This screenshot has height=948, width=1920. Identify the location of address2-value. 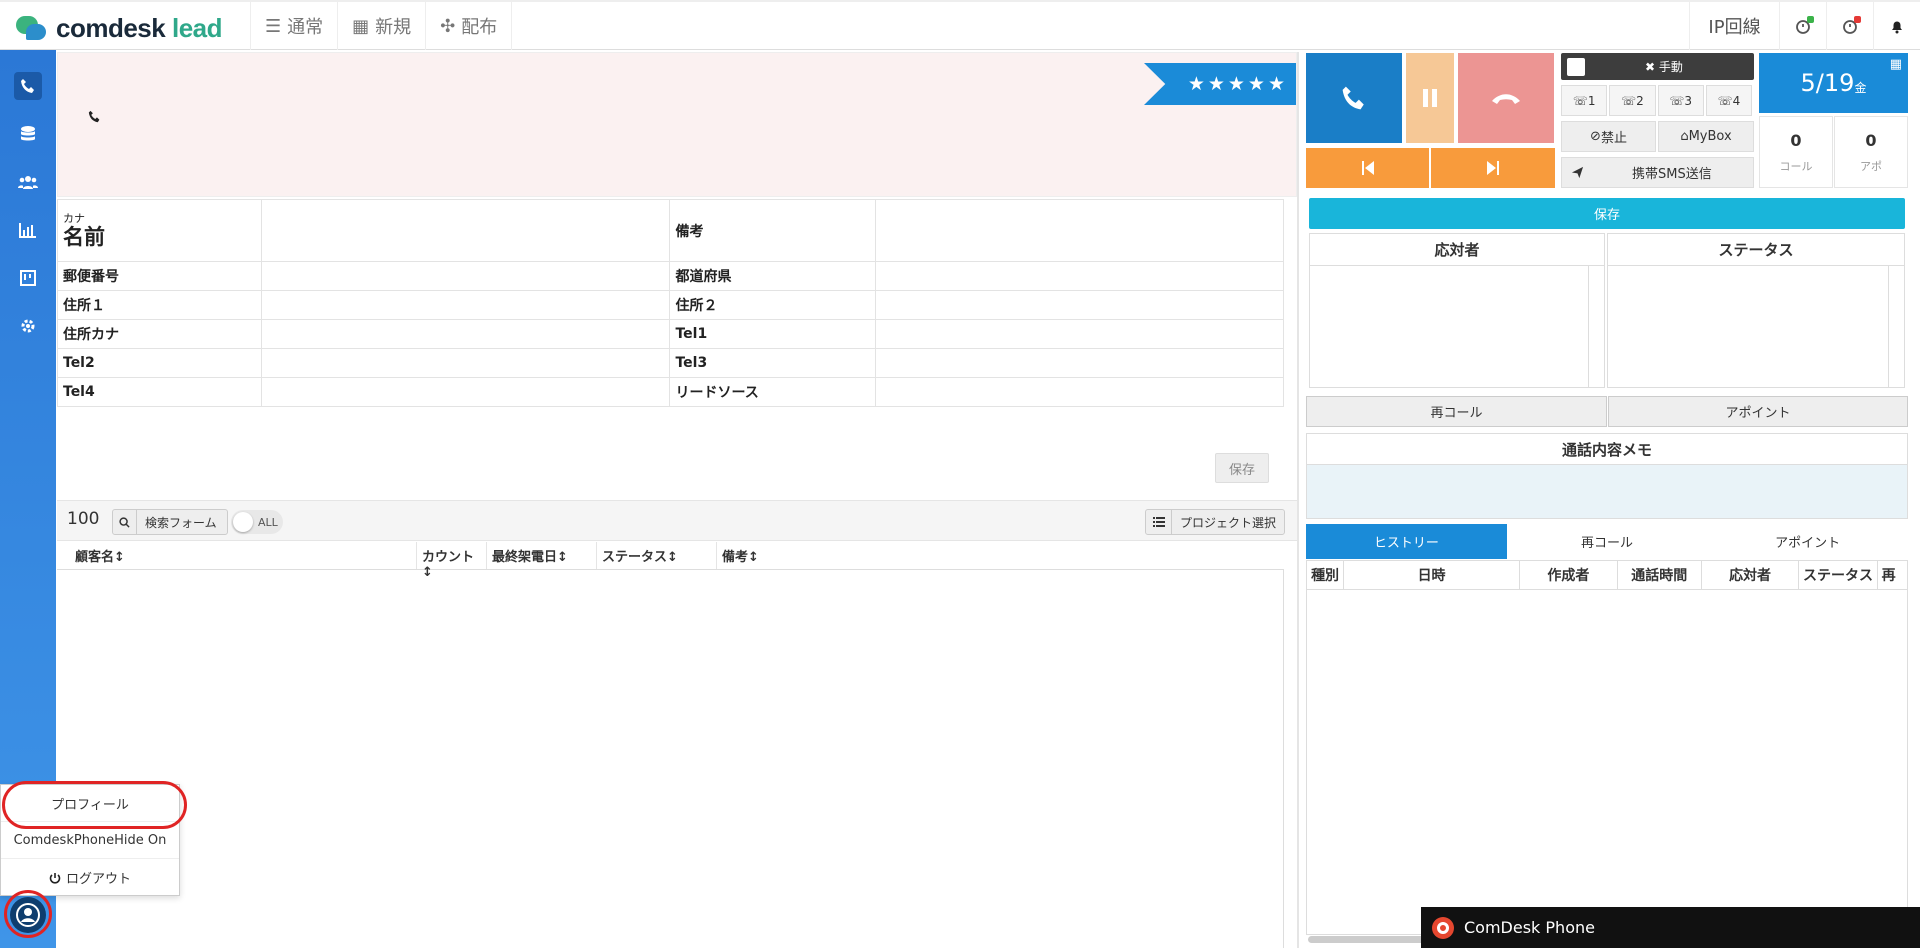
(1079, 305).